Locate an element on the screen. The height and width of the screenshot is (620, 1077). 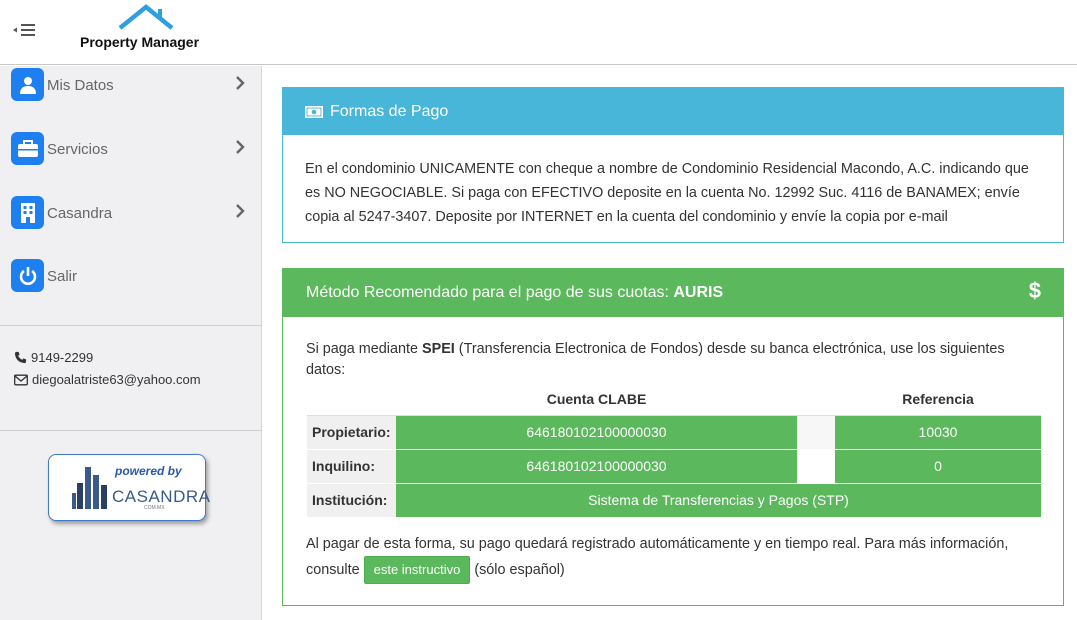
row-label: Institución: is located at coordinates (351, 499).